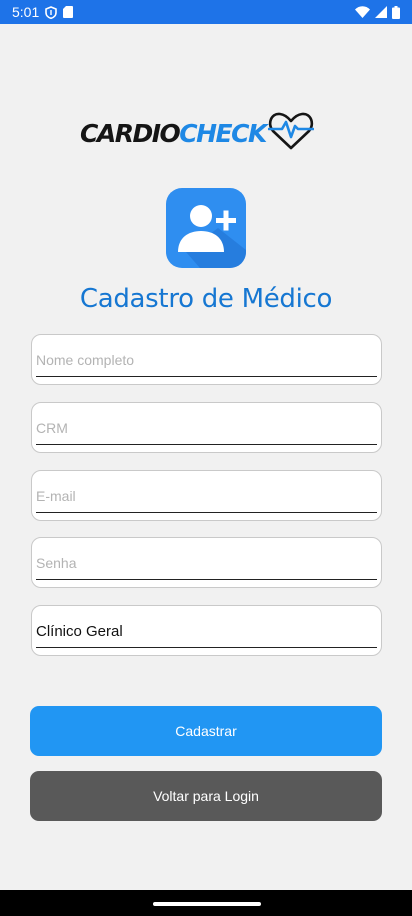 The image size is (412, 916). Describe the element at coordinates (206, 495) in the screenshot. I see `email-input: E-mail` at that location.